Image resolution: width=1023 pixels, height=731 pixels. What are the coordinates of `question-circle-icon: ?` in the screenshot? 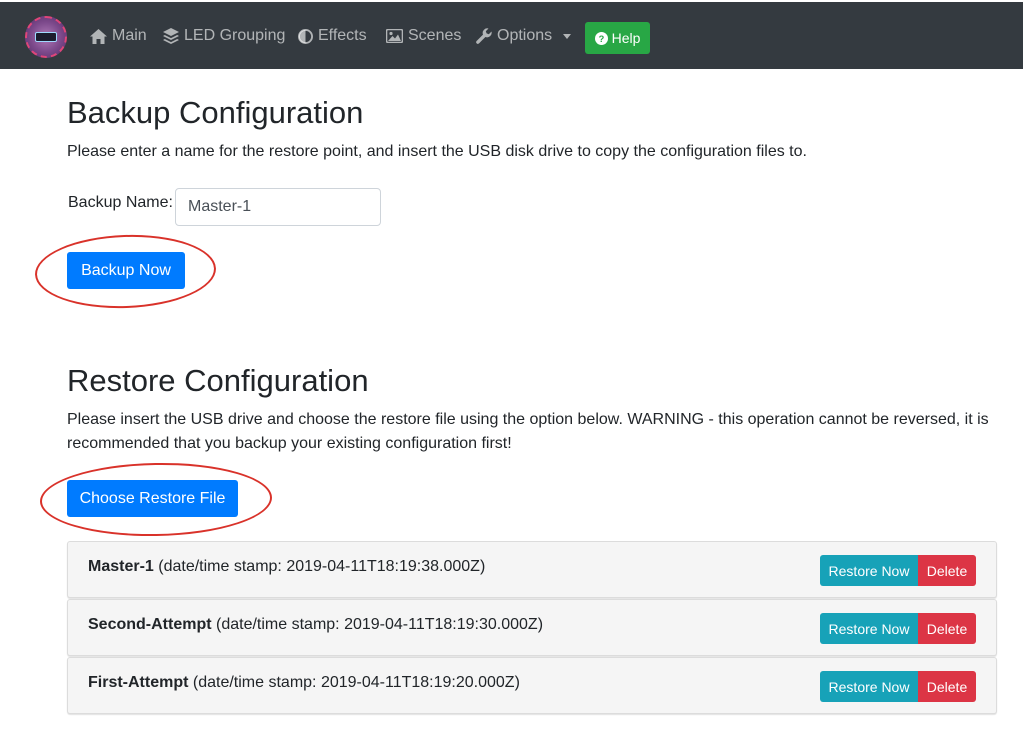 It's located at (601, 38).